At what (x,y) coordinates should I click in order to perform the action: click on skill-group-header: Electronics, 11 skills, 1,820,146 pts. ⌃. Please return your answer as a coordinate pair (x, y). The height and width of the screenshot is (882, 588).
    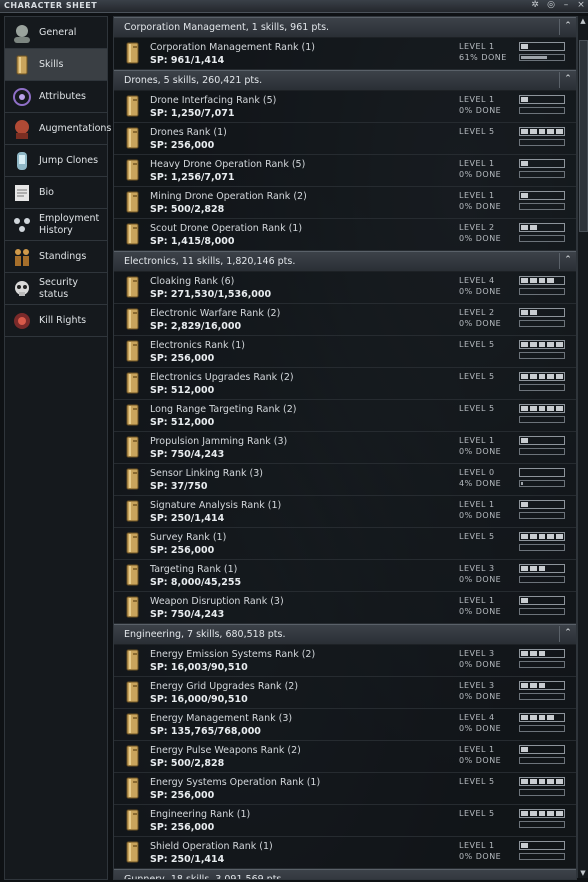
    Looking at the image, I should click on (345, 261).